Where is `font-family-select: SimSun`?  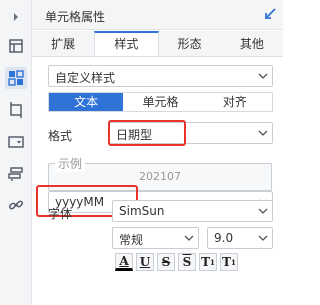
font-family-select: SimSun is located at coordinates (192, 211).